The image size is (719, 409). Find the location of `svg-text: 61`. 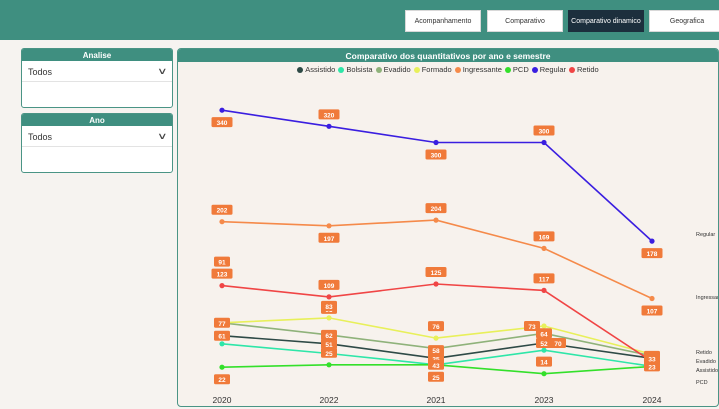

svg-text: 61 is located at coordinates (222, 337).